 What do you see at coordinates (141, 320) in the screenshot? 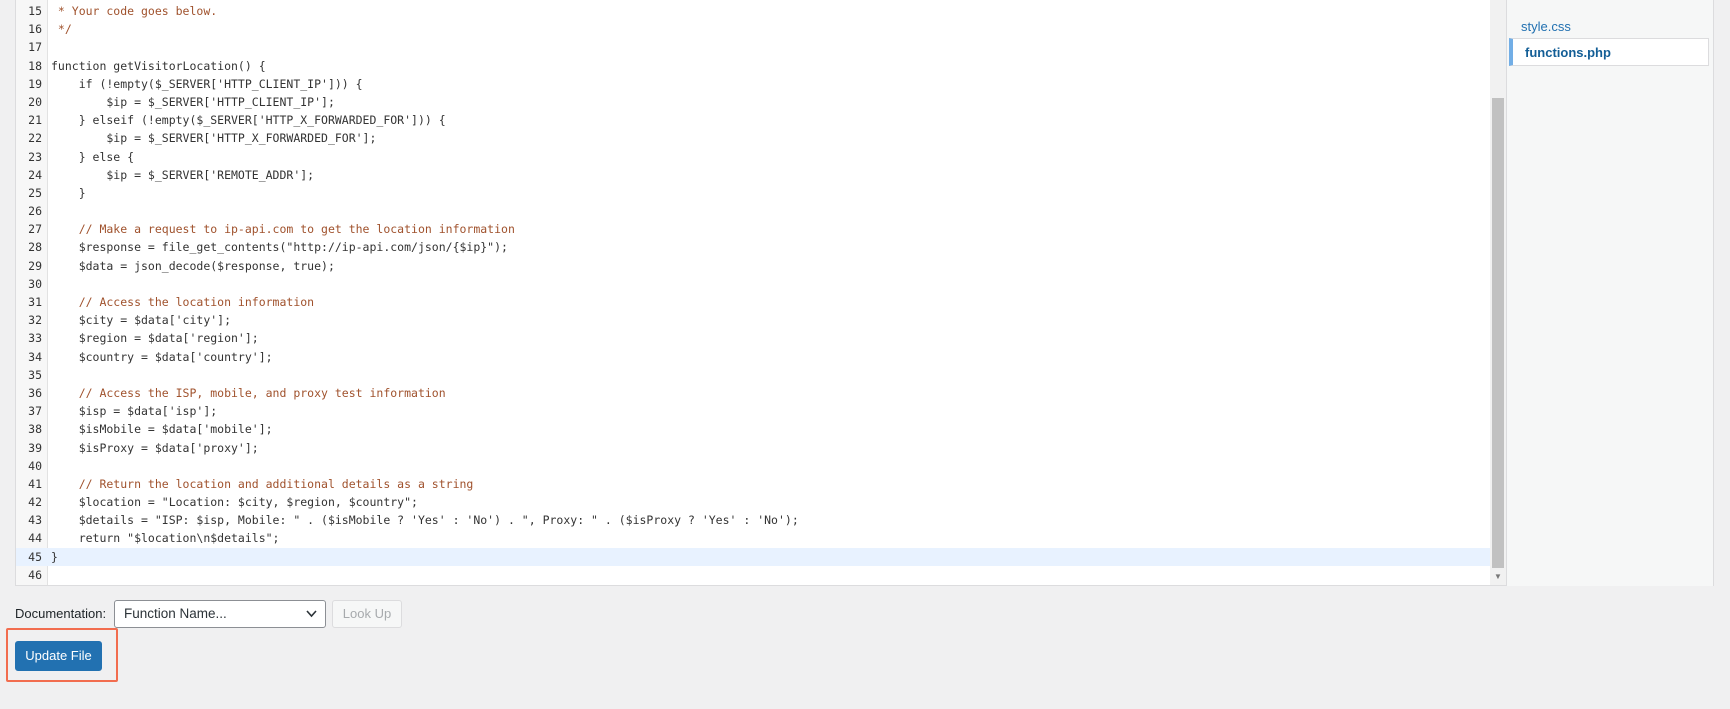
I see `line-text: $city = $data['city'];` at bounding box center [141, 320].